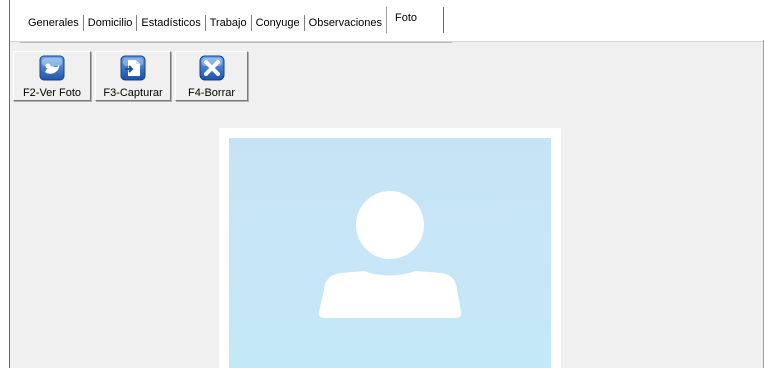 Image resolution: width=770 pixels, height=368 pixels. I want to click on capture-icon, so click(133, 68).